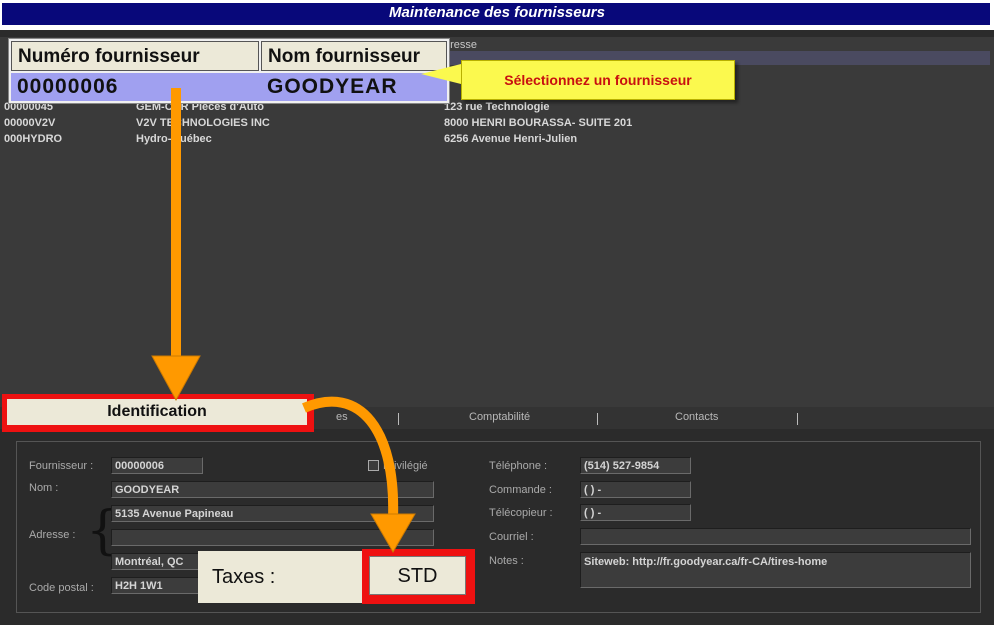 This screenshot has width=994, height=625. I want to click on privilegie-checkbox, so click(373, 465).